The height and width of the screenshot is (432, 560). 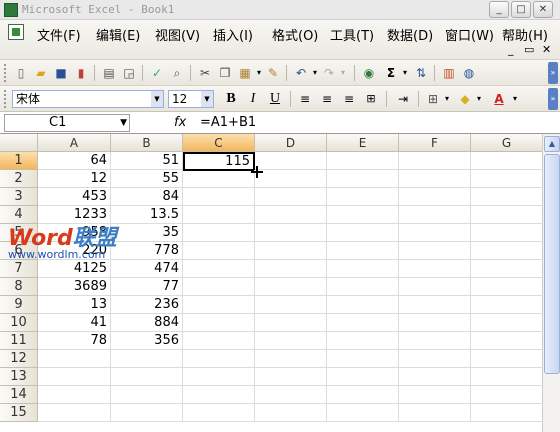 What do you see at coordinates (19, 359) in the screenshot?
I see `row-header: 12` at bounding box center [19, 359].